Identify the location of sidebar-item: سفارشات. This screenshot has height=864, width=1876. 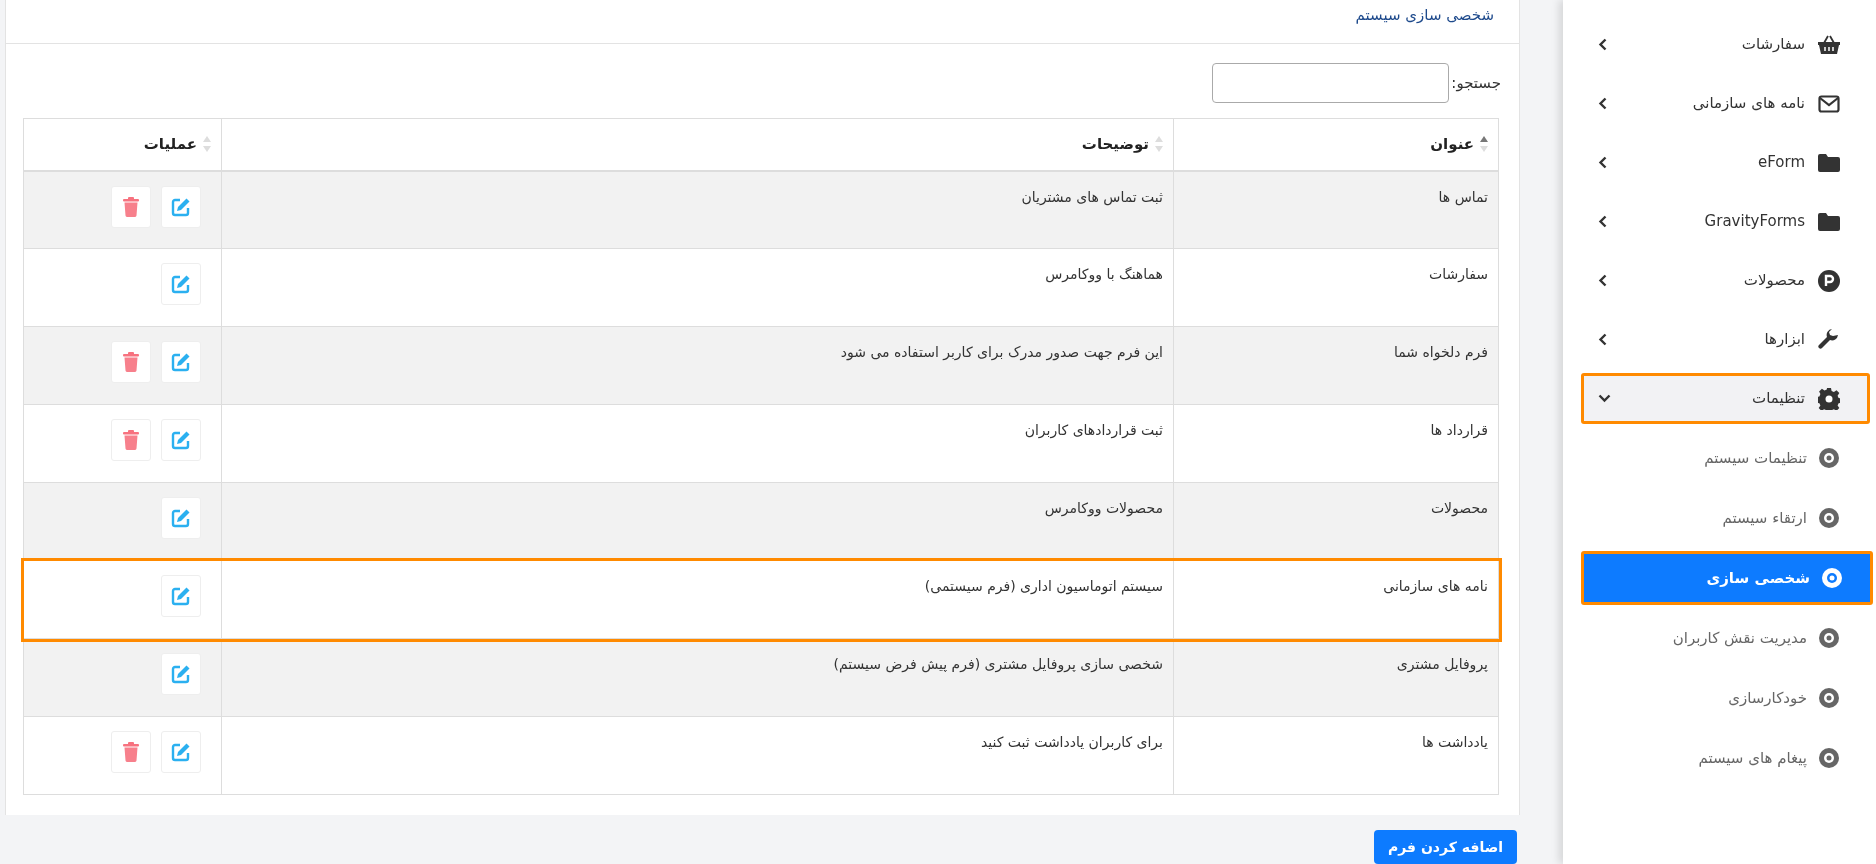
(1725, 44).